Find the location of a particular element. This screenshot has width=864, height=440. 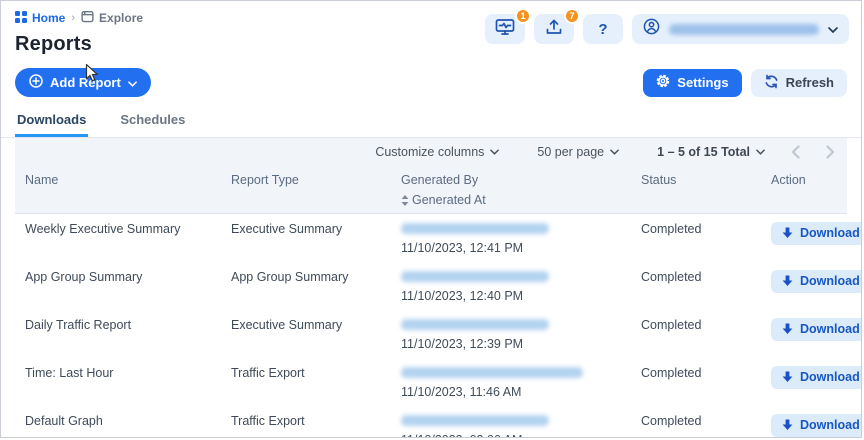

tab-bar: Downloads Schedules is located at coordinates (431, 124).